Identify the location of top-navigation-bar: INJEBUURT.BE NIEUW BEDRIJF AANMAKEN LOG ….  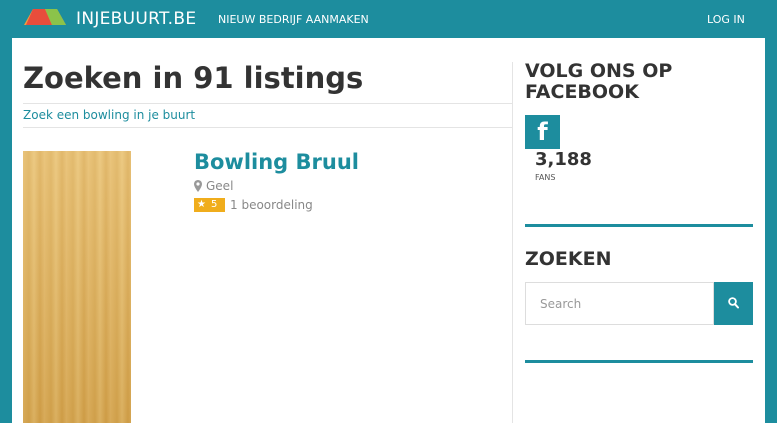
(388, 19).